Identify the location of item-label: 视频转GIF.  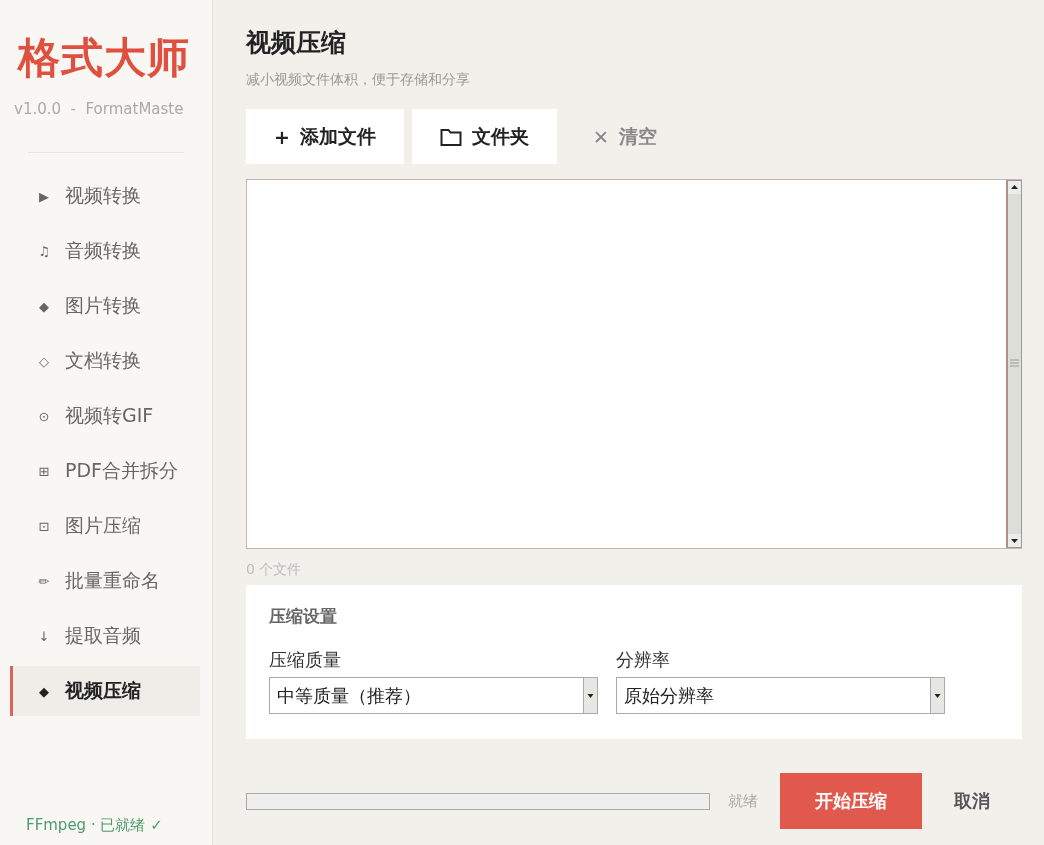
(109, 415).